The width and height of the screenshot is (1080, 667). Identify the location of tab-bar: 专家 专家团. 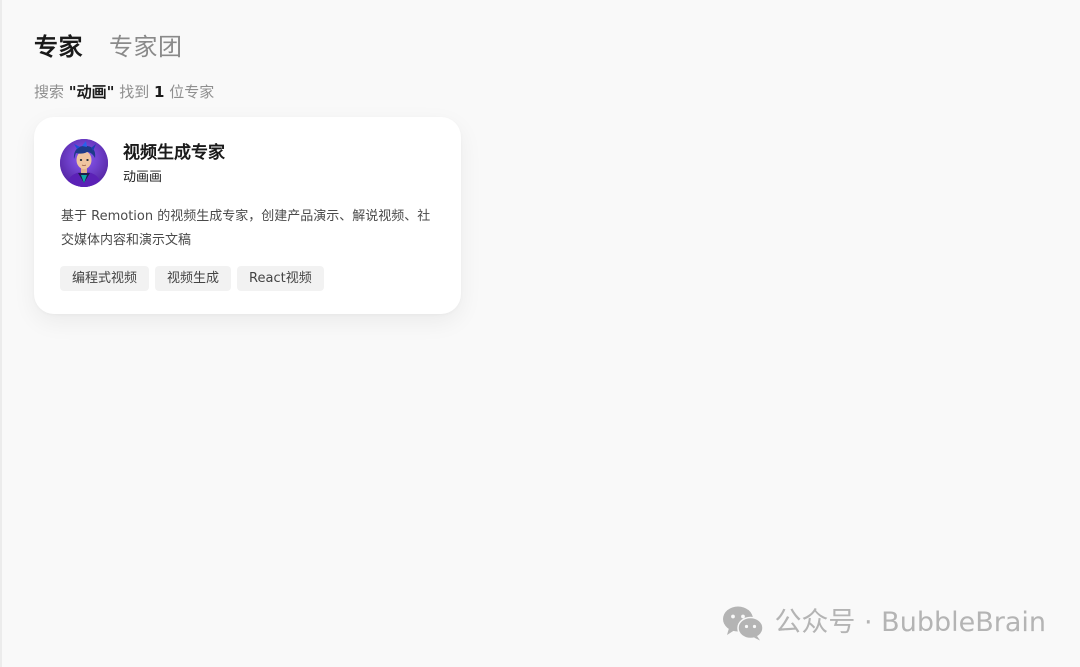
(108, 47).